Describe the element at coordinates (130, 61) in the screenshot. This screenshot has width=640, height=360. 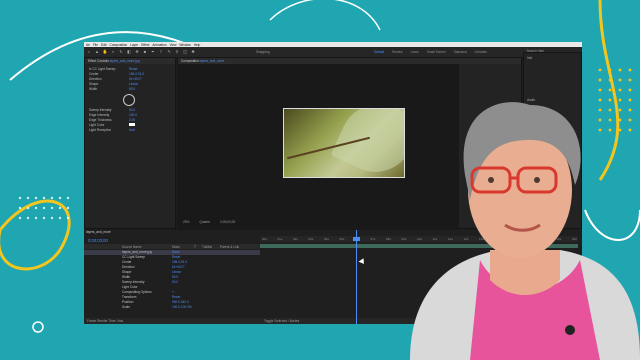
I see `effect-controls-tab: Effect Controls layers_and_more.jpg` at that location.